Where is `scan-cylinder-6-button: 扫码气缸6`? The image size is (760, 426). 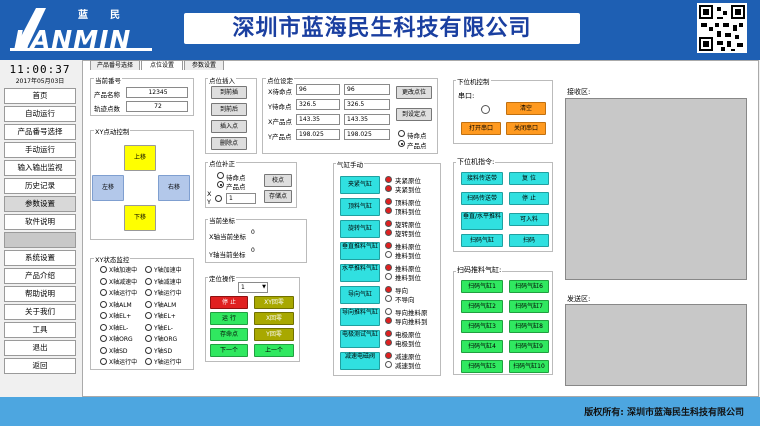
scan-cylinder-6-button: 扫码气缸6 is located at coordinates (529, 286).